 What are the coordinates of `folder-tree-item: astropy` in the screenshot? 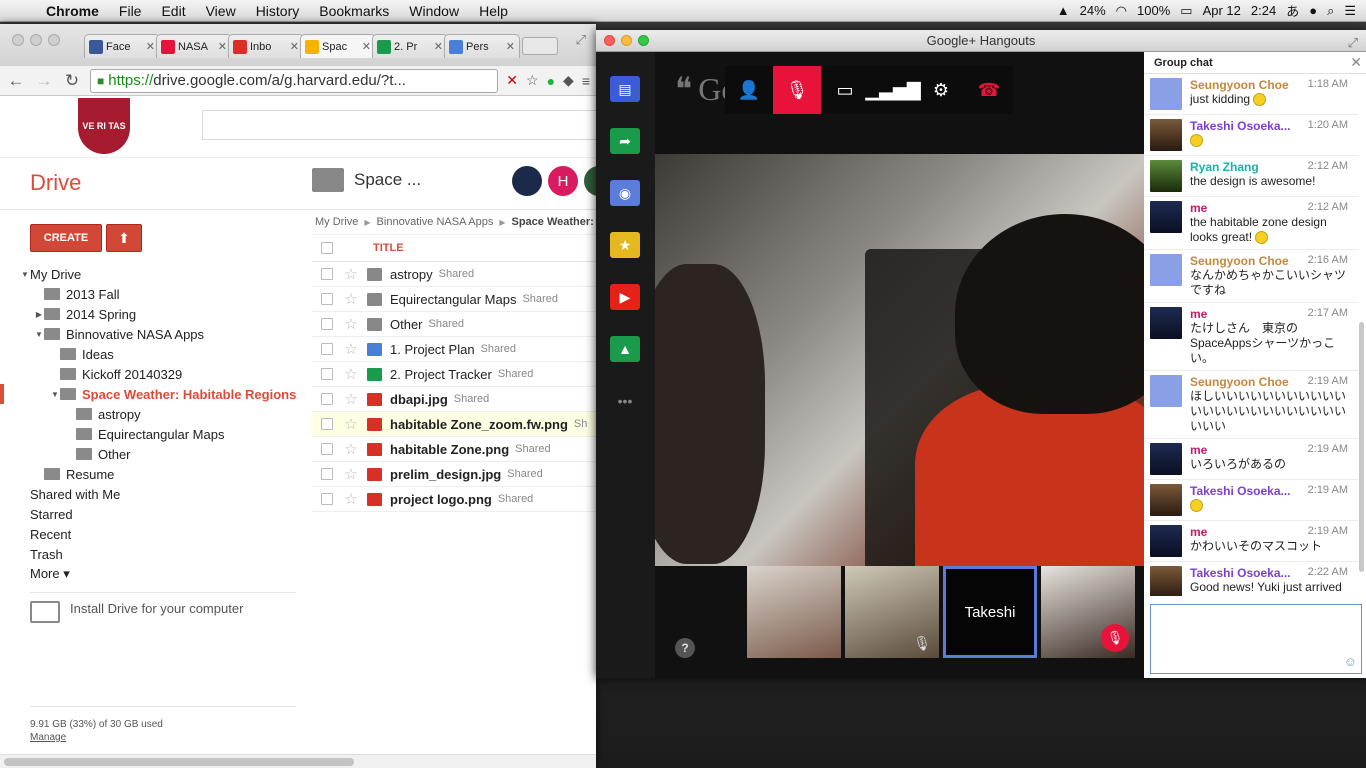 It's located at (153, 414).